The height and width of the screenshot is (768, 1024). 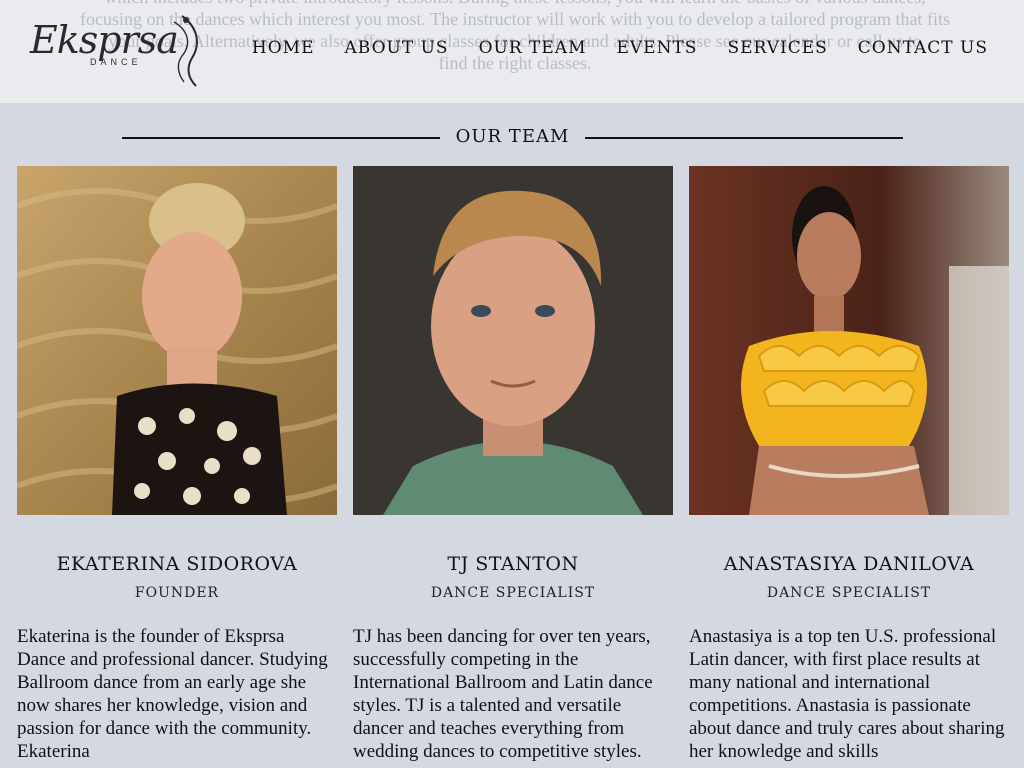 What do you see at coordinates (849, 564) in the screenshot?
I see `member-name: ANASTASIYA DANILOVA` at bounding box center [849, 564].